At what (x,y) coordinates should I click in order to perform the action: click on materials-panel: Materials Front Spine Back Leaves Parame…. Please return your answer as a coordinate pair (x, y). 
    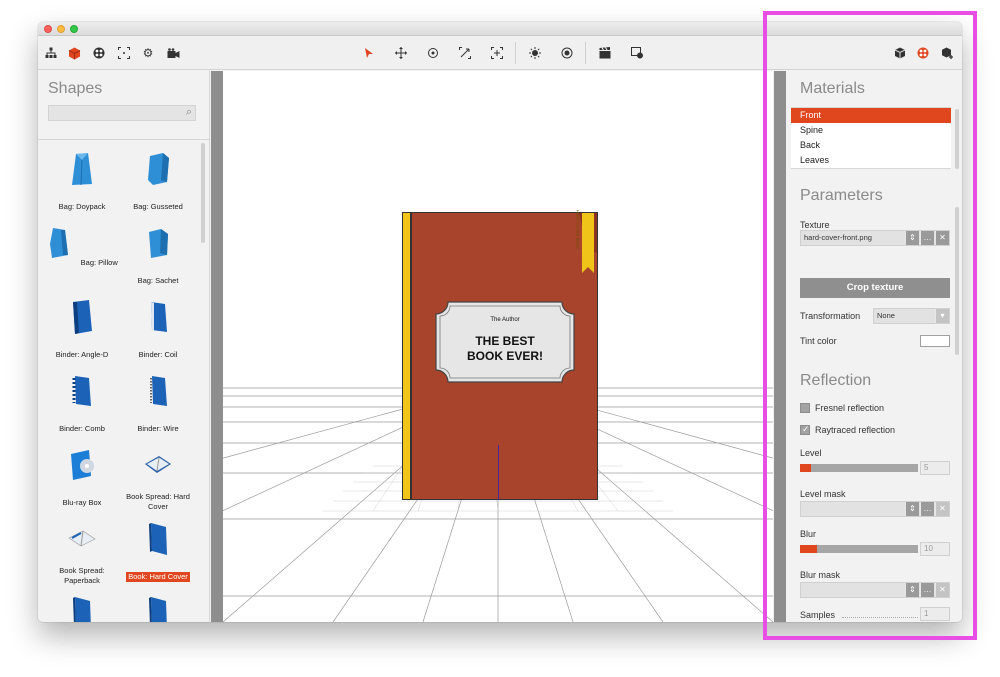
    Looking at the image, I should click on (875, 346).